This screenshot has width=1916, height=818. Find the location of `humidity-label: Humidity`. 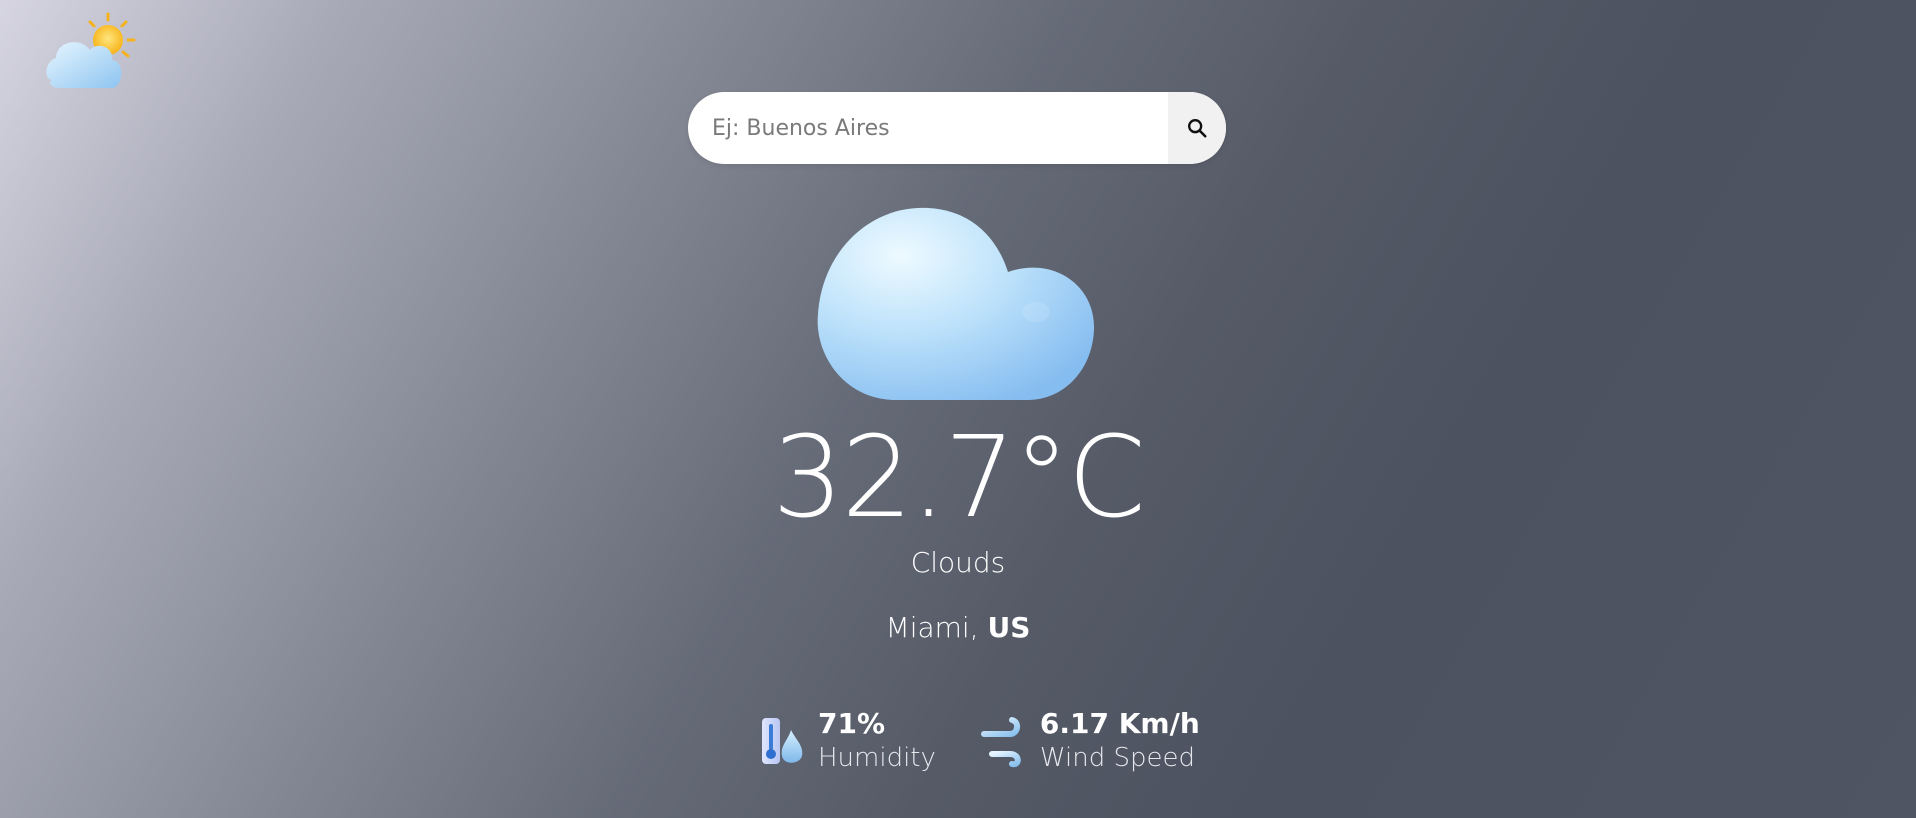

humidity-label: Humidity is located at coordinates (877, 758).